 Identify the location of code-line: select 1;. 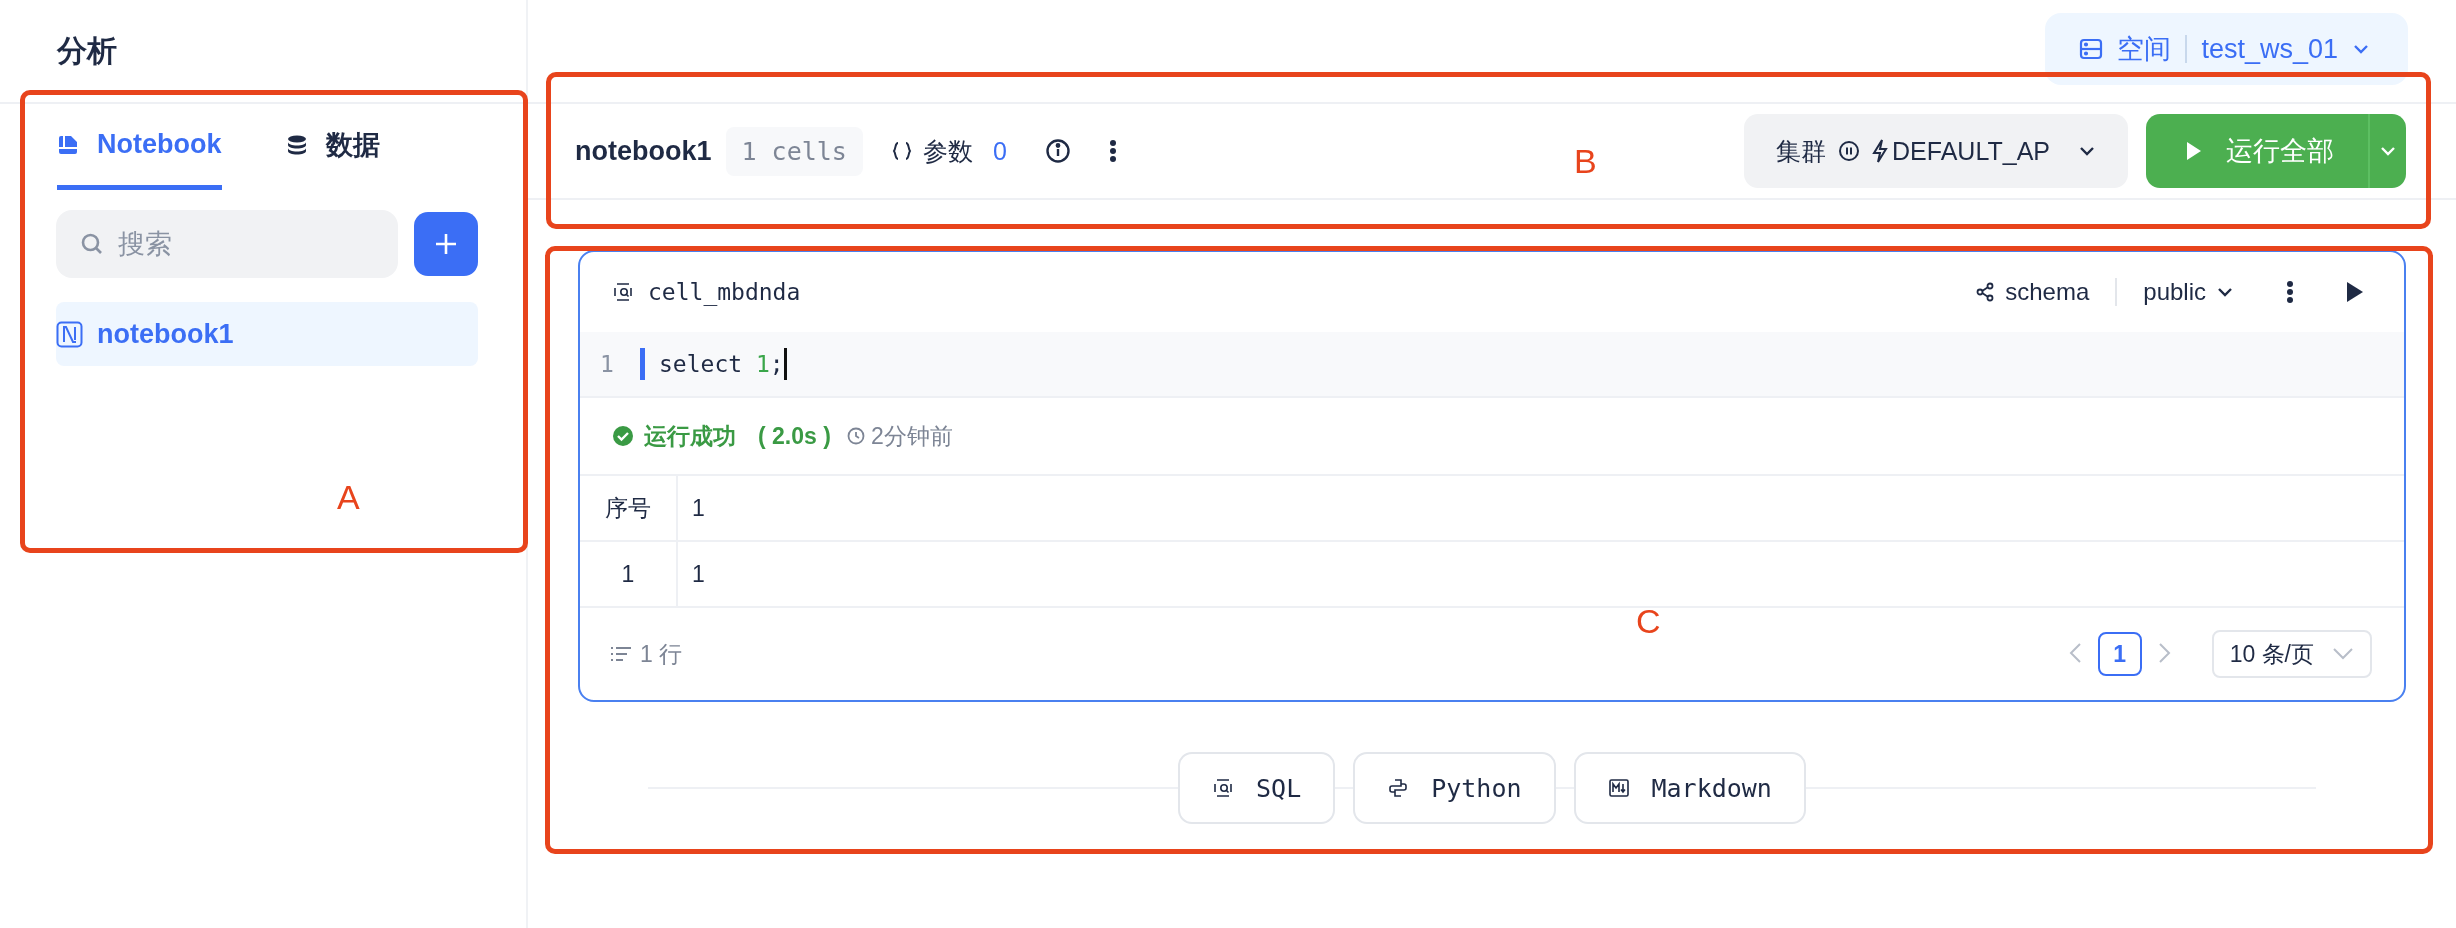
(721, 364).